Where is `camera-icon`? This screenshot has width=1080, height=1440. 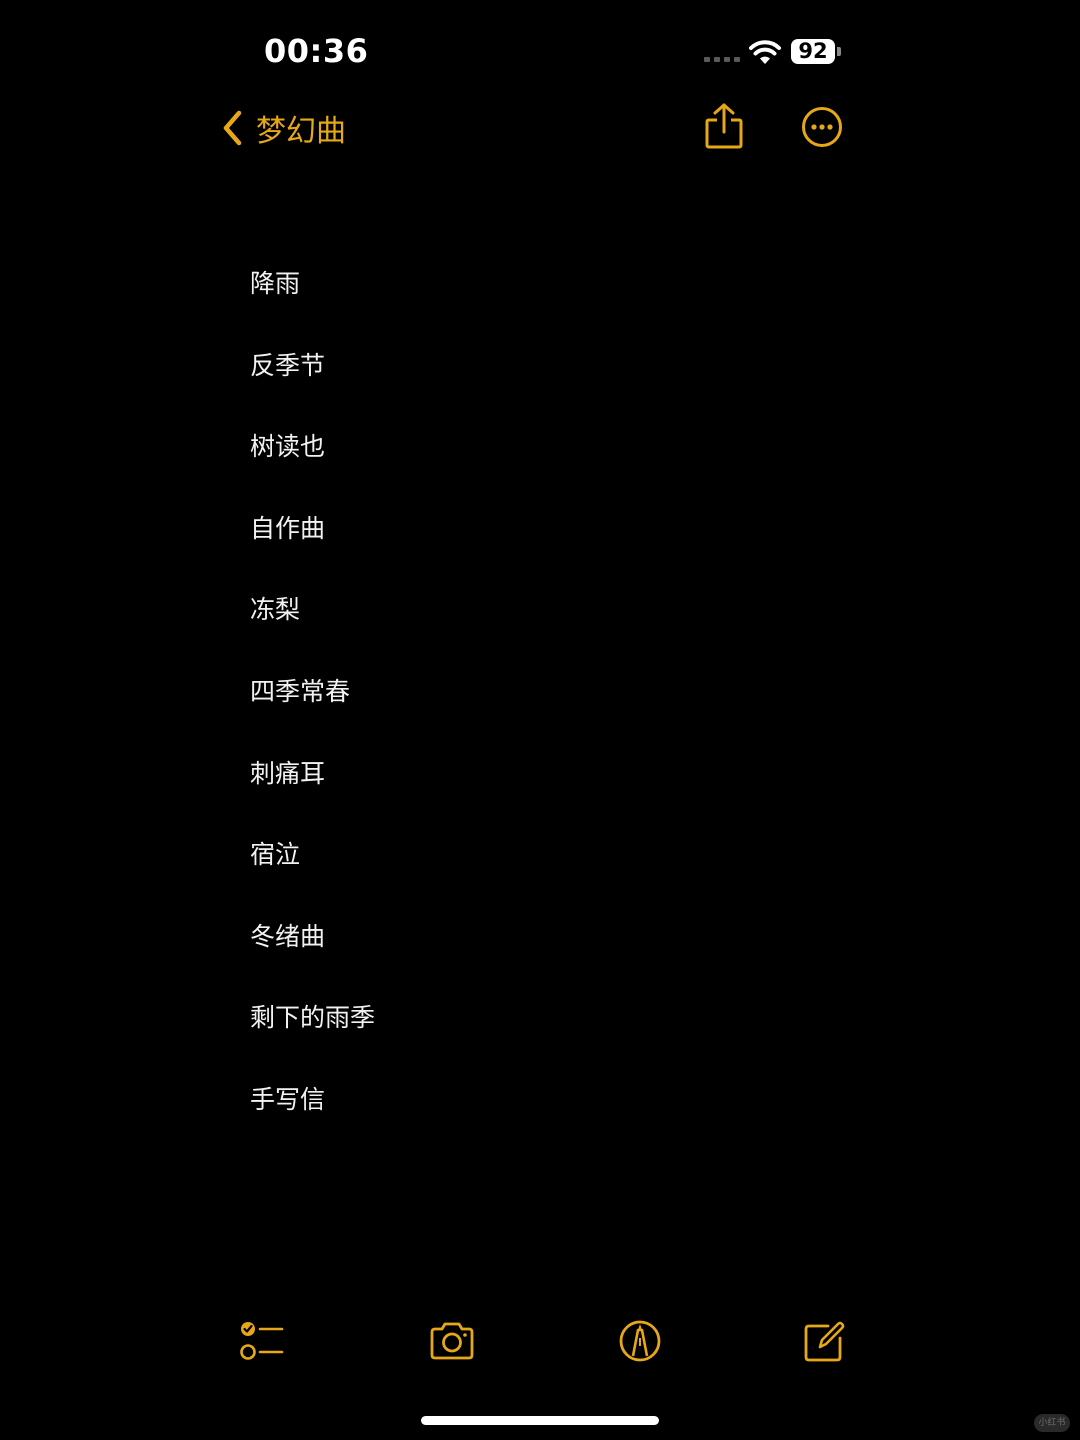
camera-icon is located at coordinates (452, 1341).